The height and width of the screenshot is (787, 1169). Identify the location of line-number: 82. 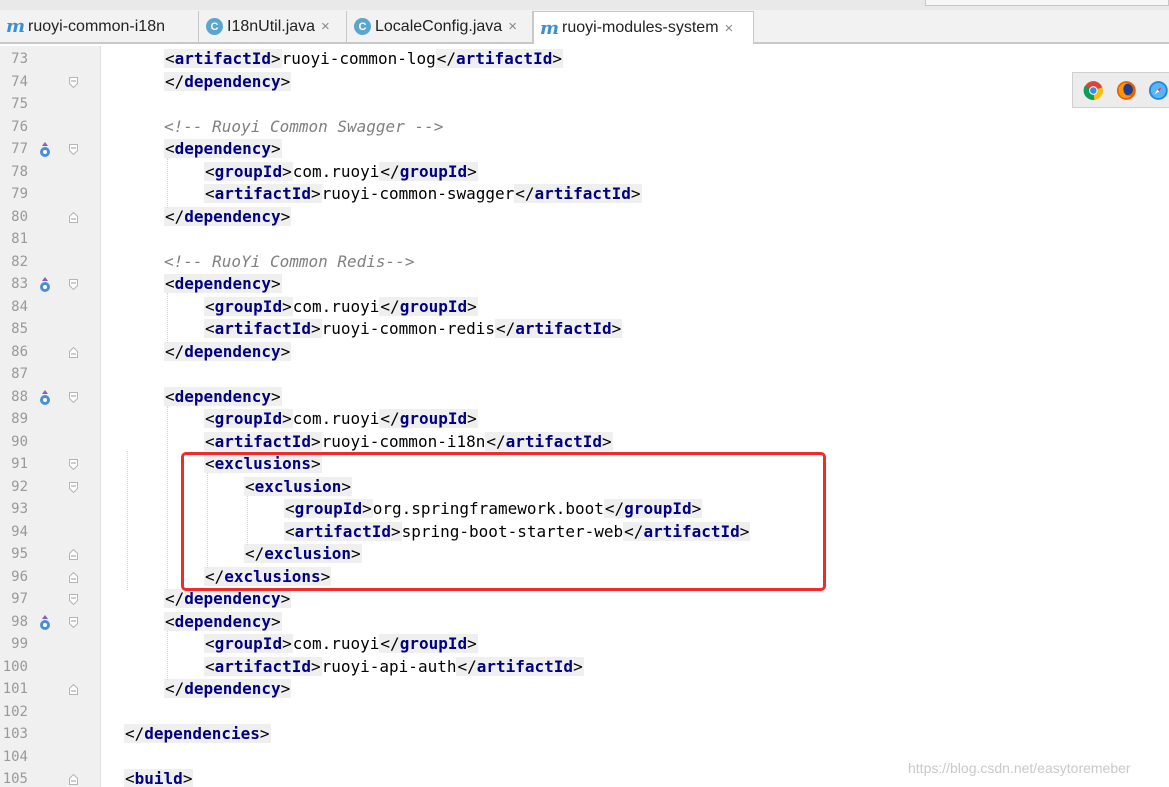
(19, 261).